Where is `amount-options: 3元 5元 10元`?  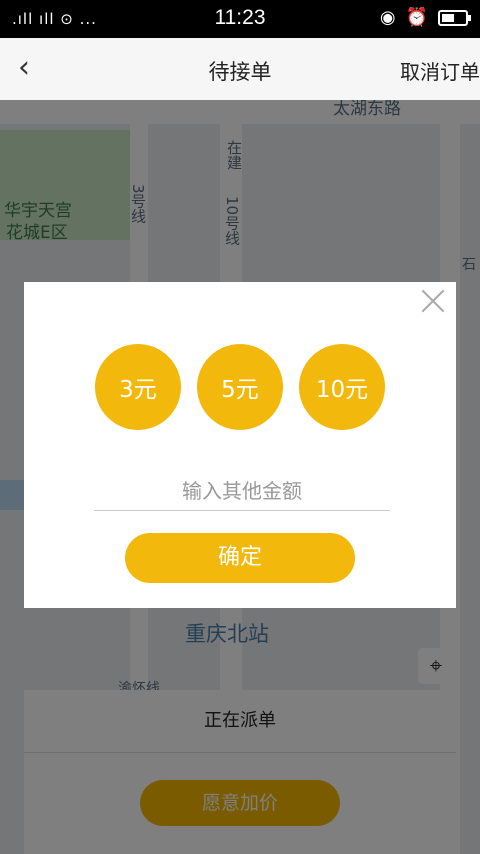 amount-options: 3元 5元 10元 is located at coordinates (240, 387).